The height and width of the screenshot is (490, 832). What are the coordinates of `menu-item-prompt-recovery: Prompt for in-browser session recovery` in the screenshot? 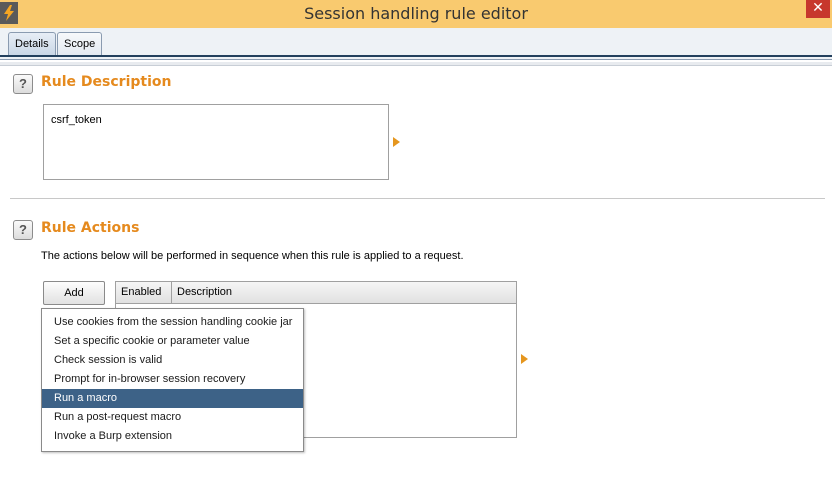 It's located at (172, 379).